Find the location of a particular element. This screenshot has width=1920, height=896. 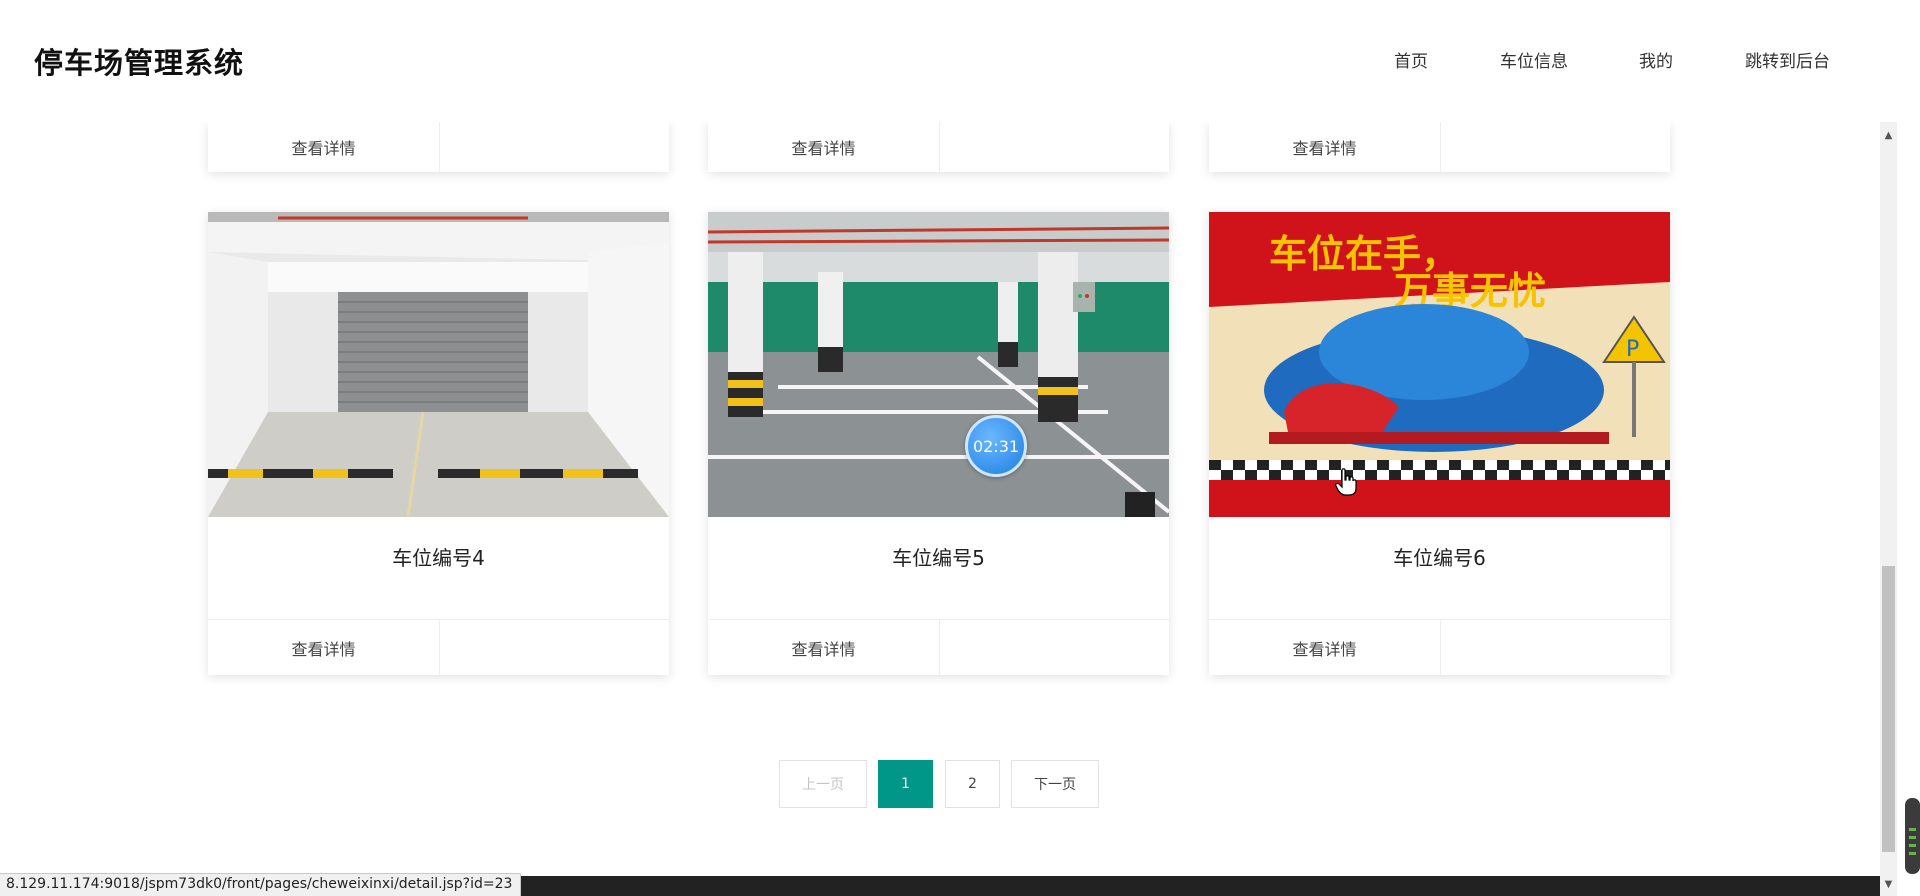

parking-spot-name: 车位编号5 is located at coordinates (938, 556).